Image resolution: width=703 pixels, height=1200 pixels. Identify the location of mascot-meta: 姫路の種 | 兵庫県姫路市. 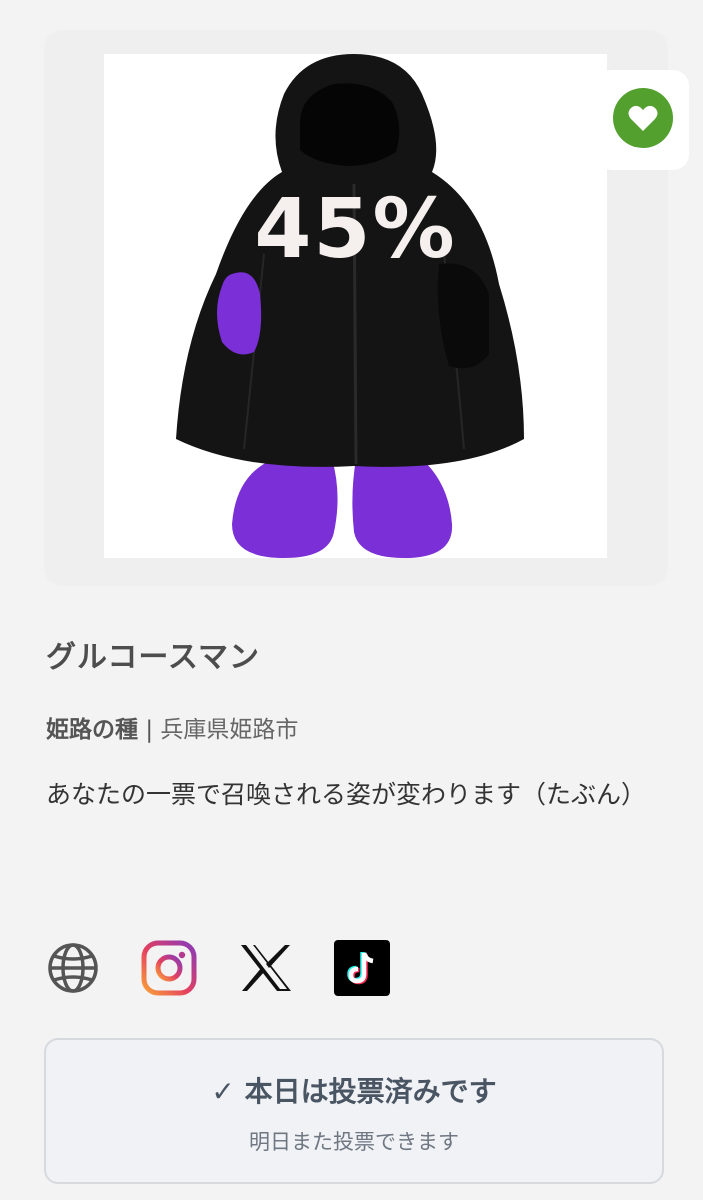
(172, 727).